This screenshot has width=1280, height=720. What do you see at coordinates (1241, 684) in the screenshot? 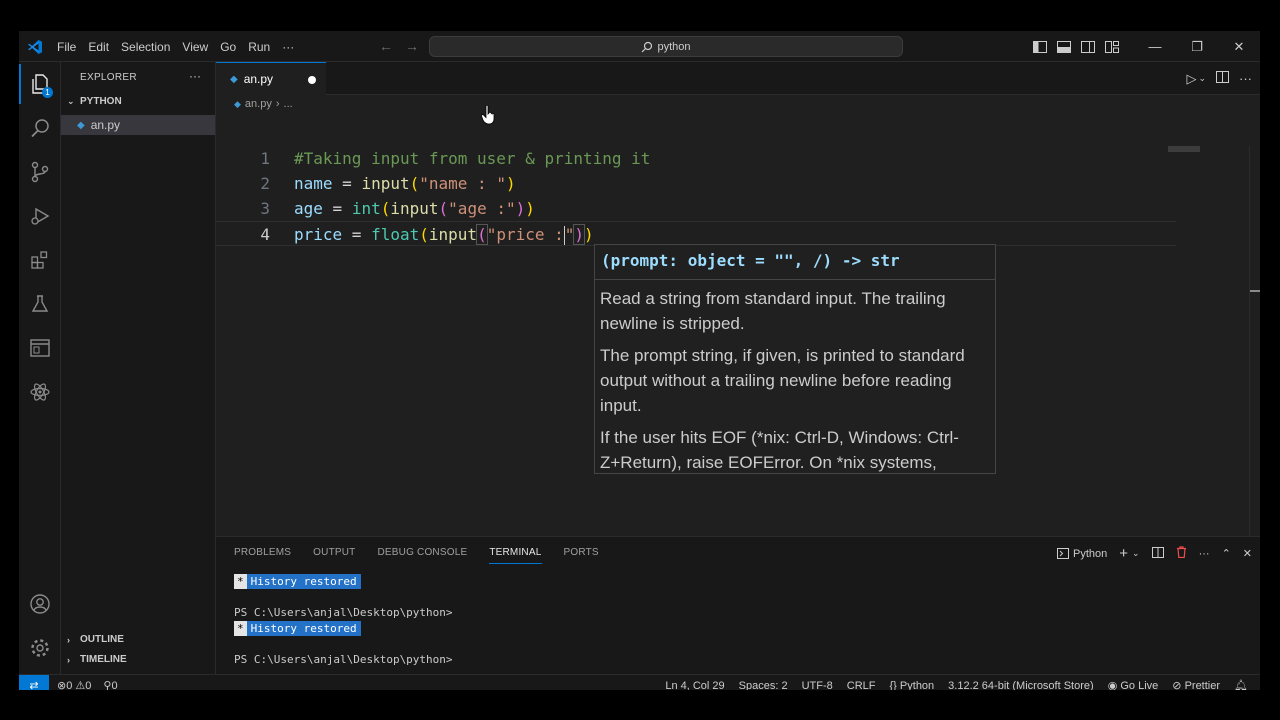
I see `notifications-bell-icon: 🔔︎` at bounding box center [1241, 684].